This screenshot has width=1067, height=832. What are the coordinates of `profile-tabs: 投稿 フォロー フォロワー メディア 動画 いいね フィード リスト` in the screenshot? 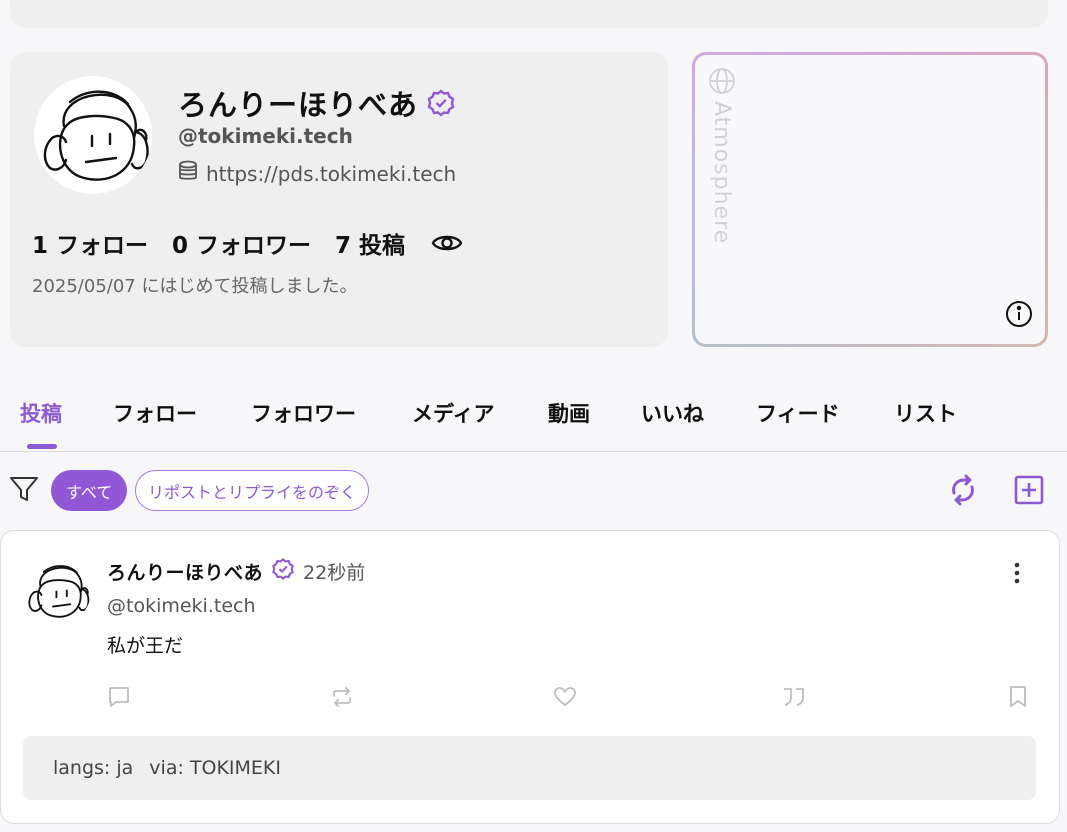 It's located at (533, 419).